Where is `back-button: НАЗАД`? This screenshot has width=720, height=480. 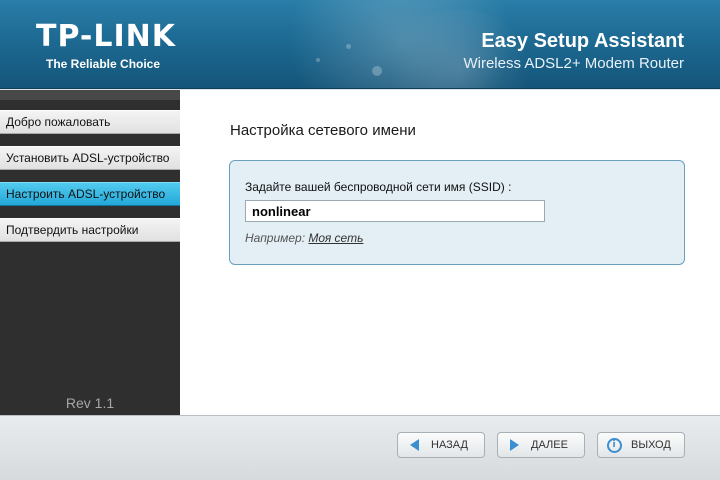 back-button: НАЗАД is located at coordinates (441, 445).